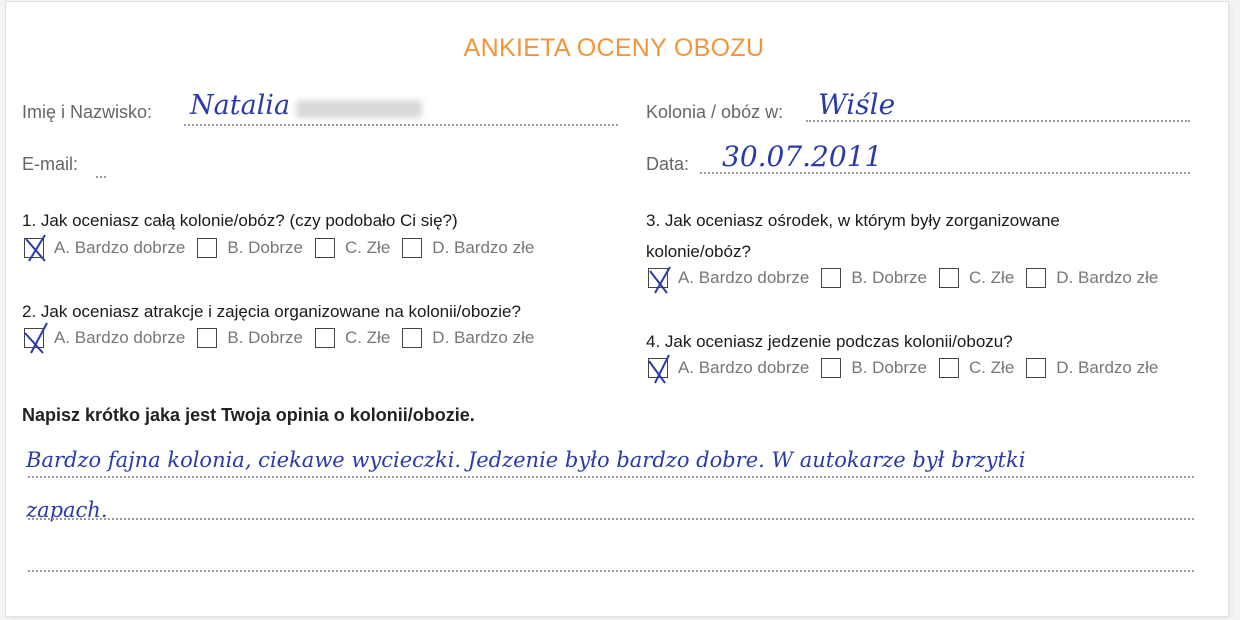 This screenshot has width=1240, height=620. I want to click on camp-value: Wiśle, so click(856, 104).